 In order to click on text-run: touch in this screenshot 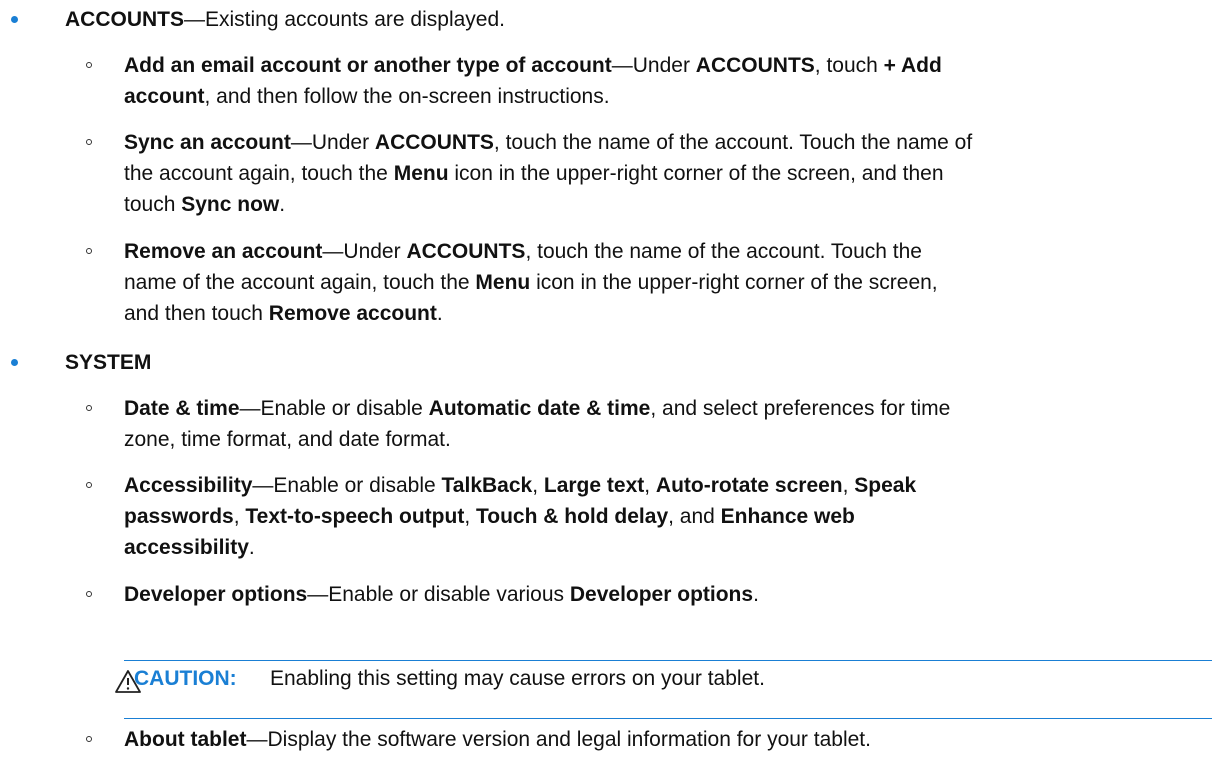, I will do `click(153, 204)`.